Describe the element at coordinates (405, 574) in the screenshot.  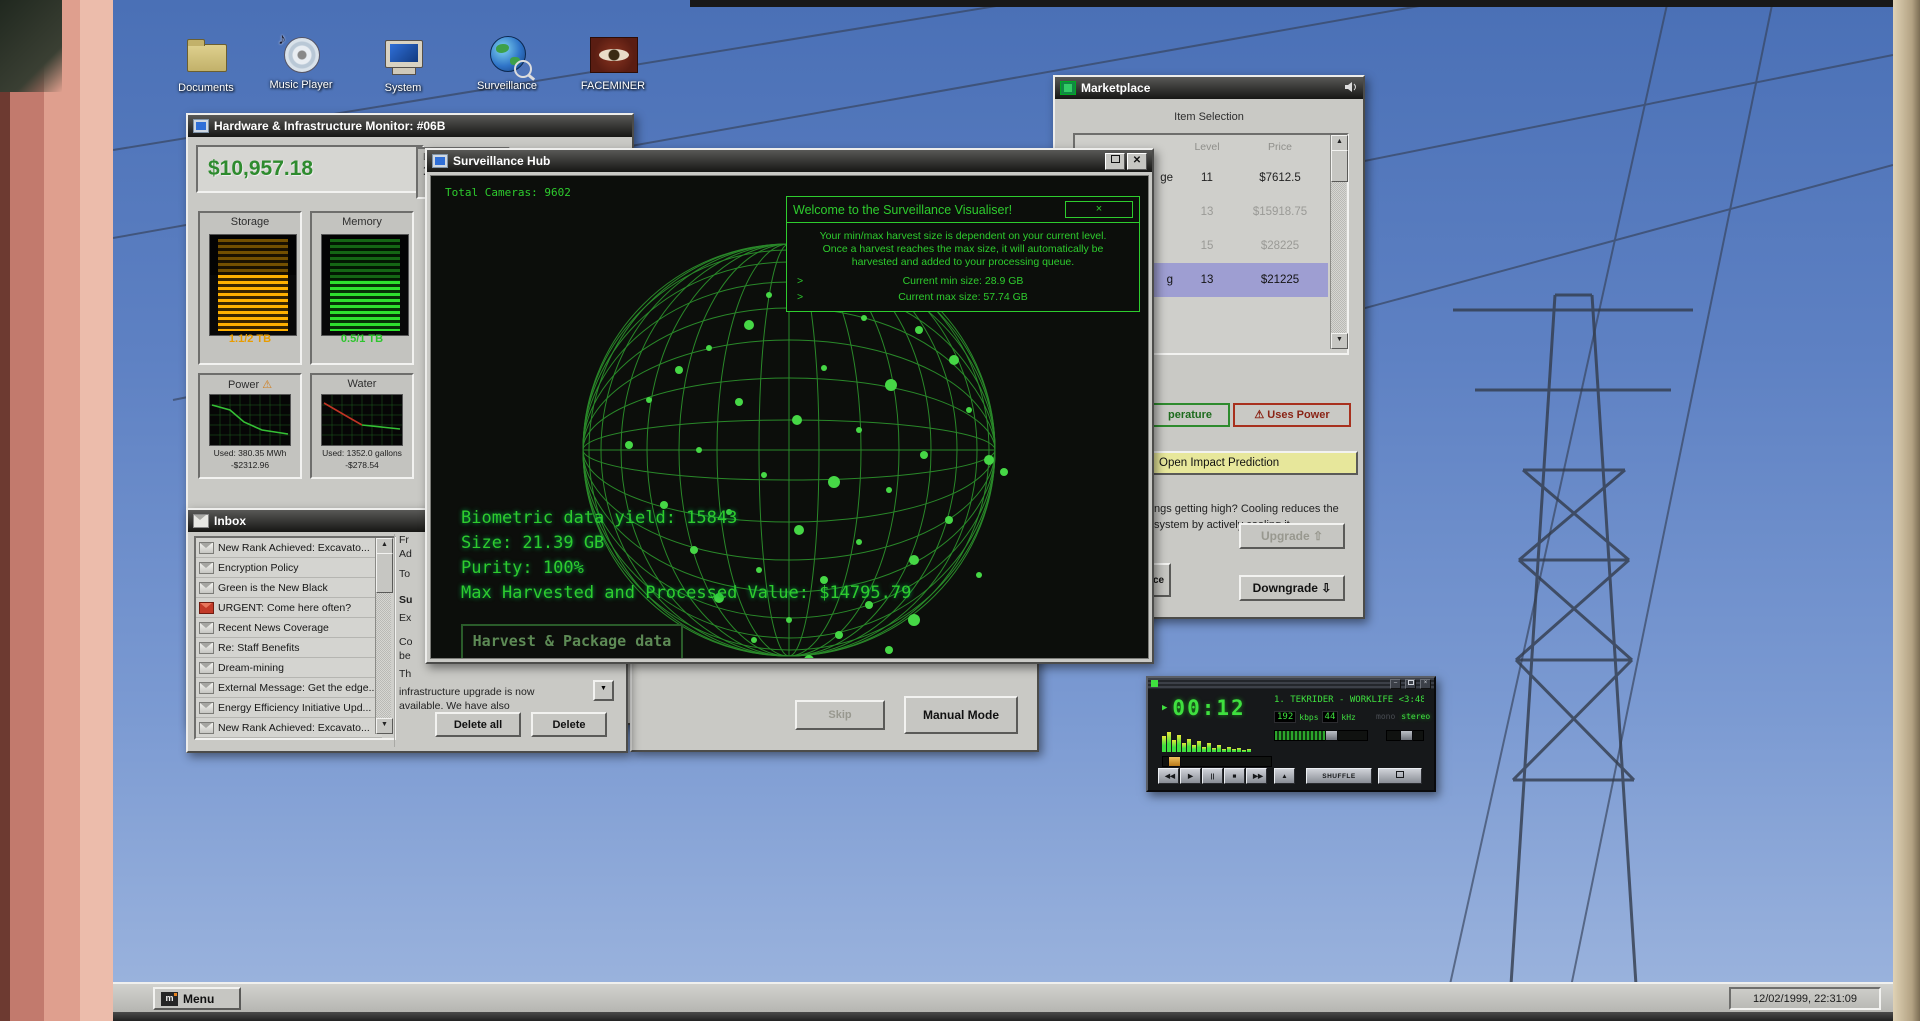
I see `reading-pane-field: To` at that location.